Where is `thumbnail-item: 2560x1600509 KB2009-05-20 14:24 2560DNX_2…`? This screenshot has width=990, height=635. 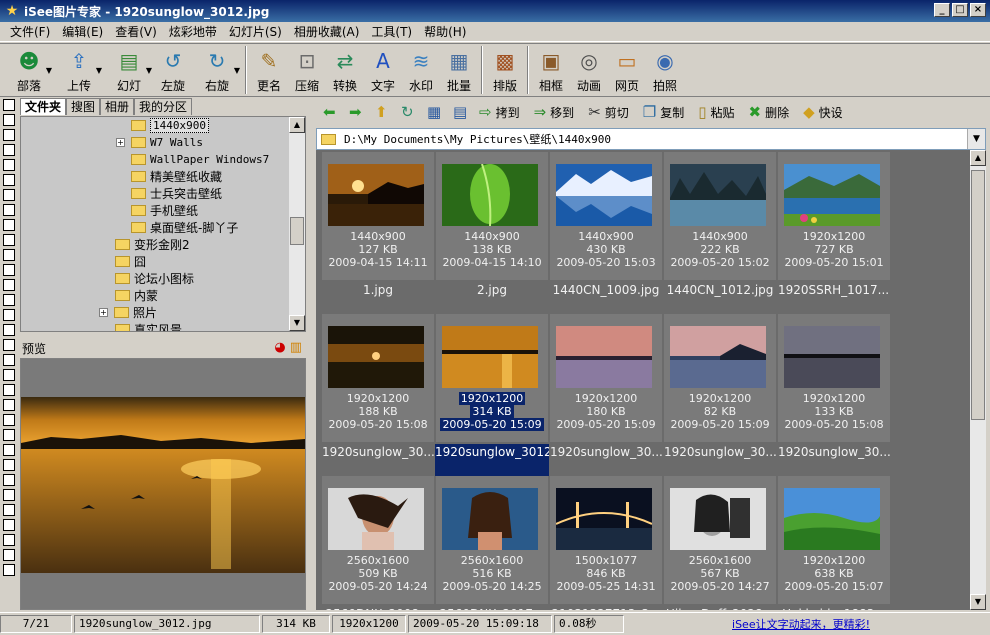
thumbnail-item: 2560x1600509 KB2009-05-20 14:24 2560DNX_2… is located at coordinates (378, 543).